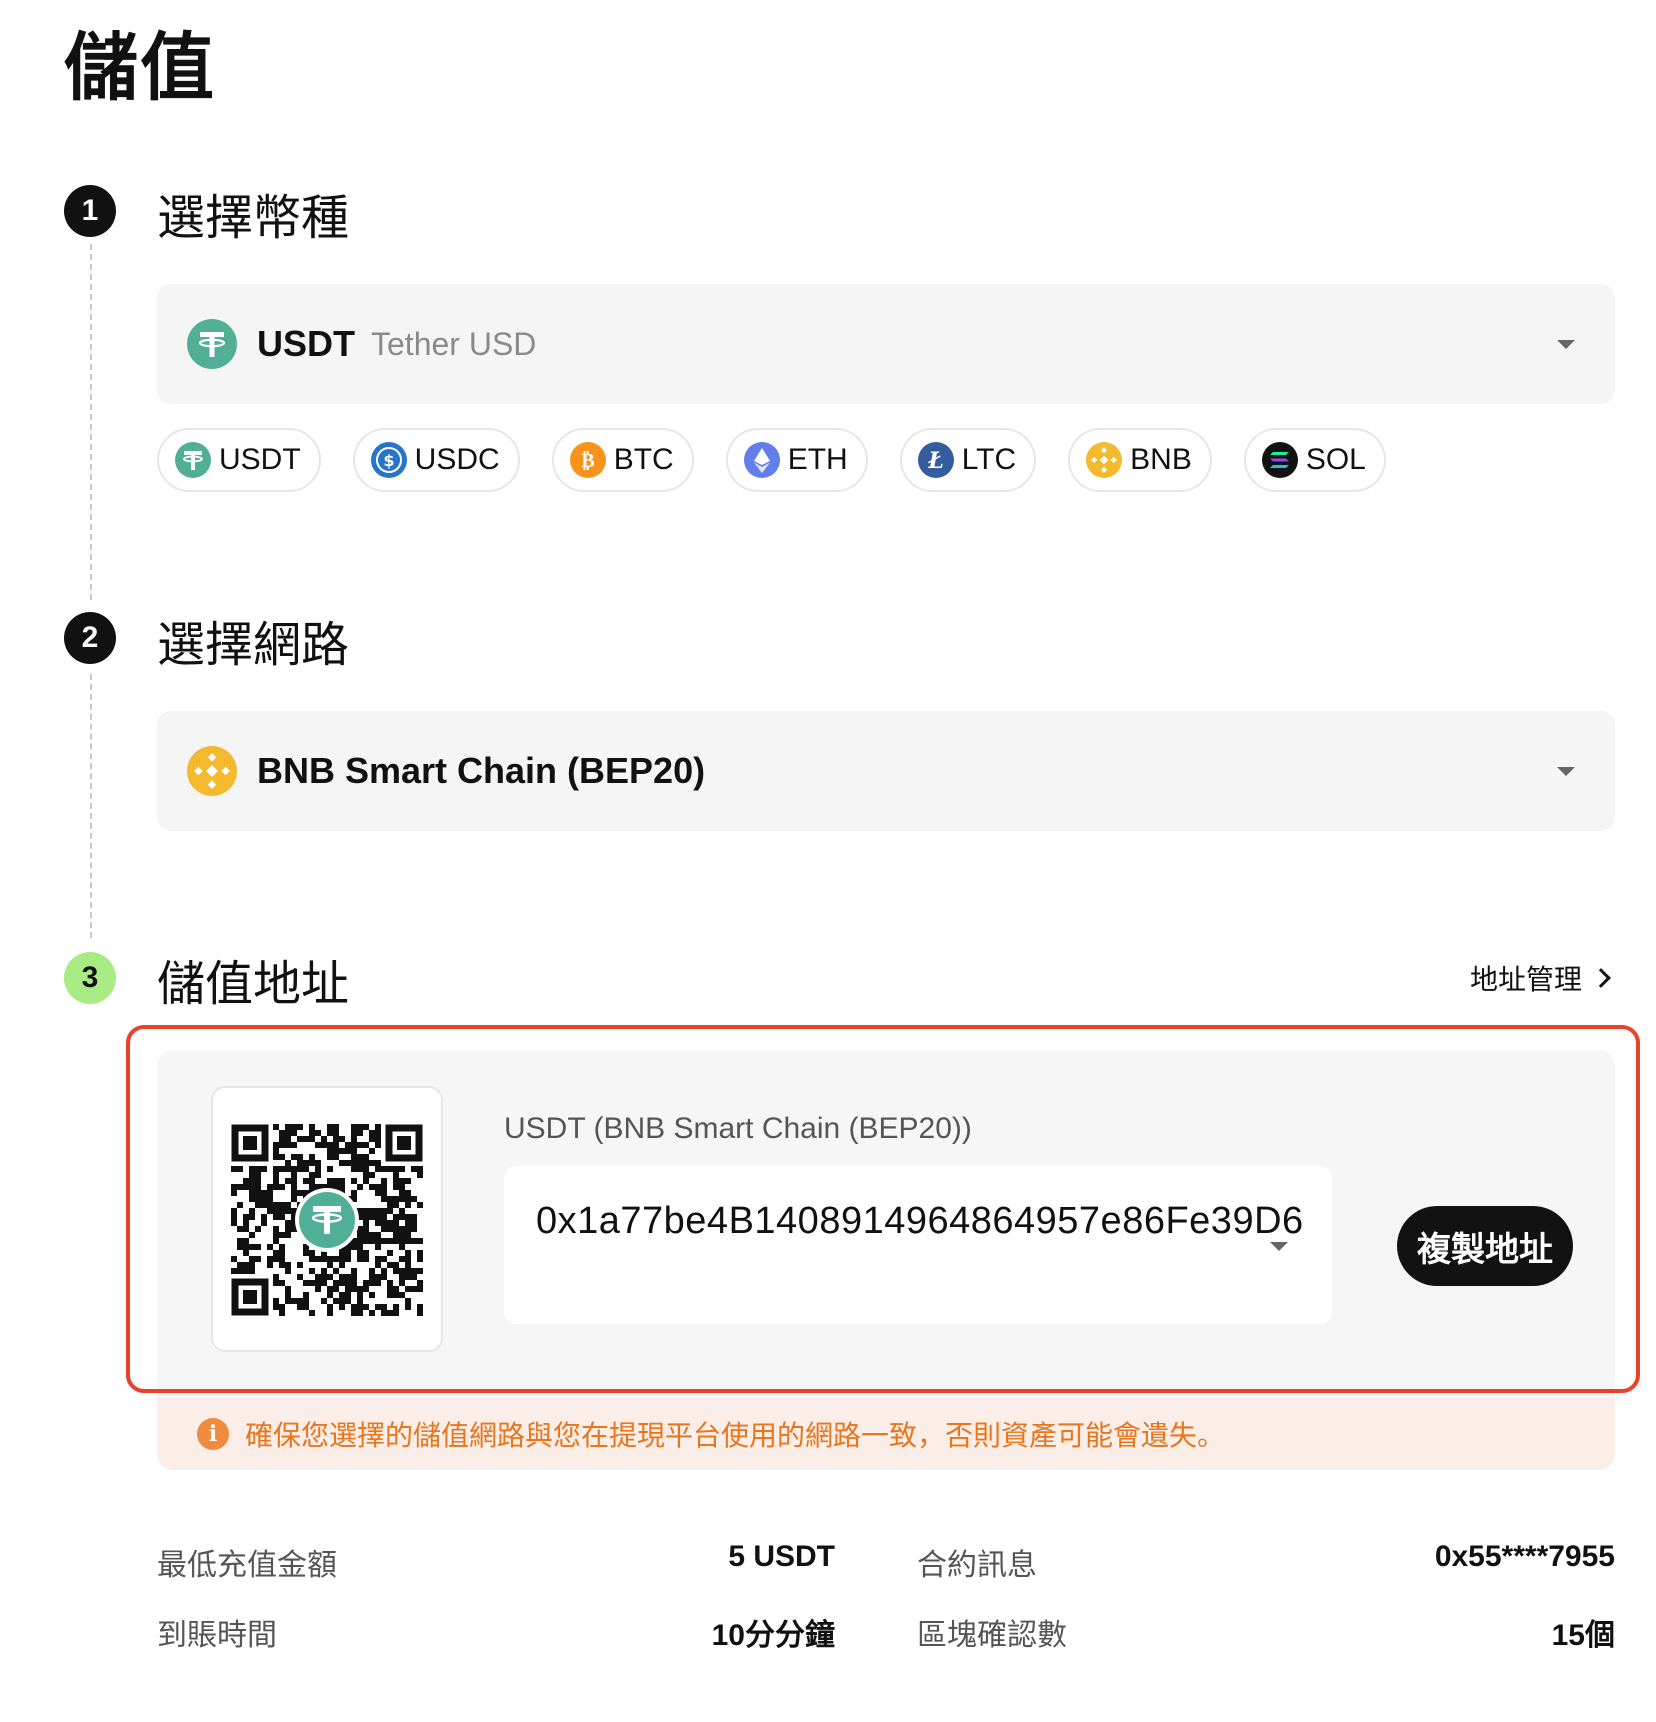 This screenshot has height=1722, width=1656. Describe the element at coordinates (886, 771) in the screenshot. I see `network-select-dropdown: BNB Smart Chain (BEP20)` at that location.